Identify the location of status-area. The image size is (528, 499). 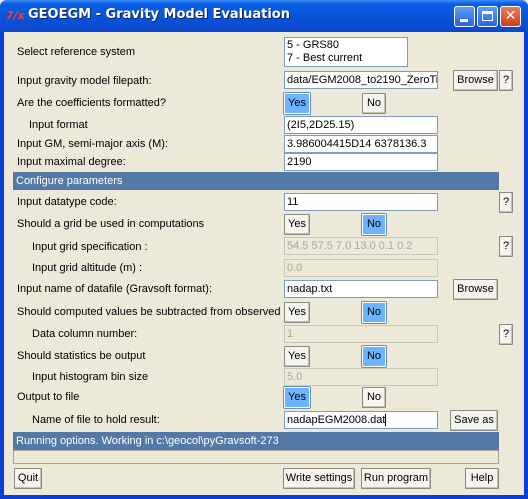
(256, 457).